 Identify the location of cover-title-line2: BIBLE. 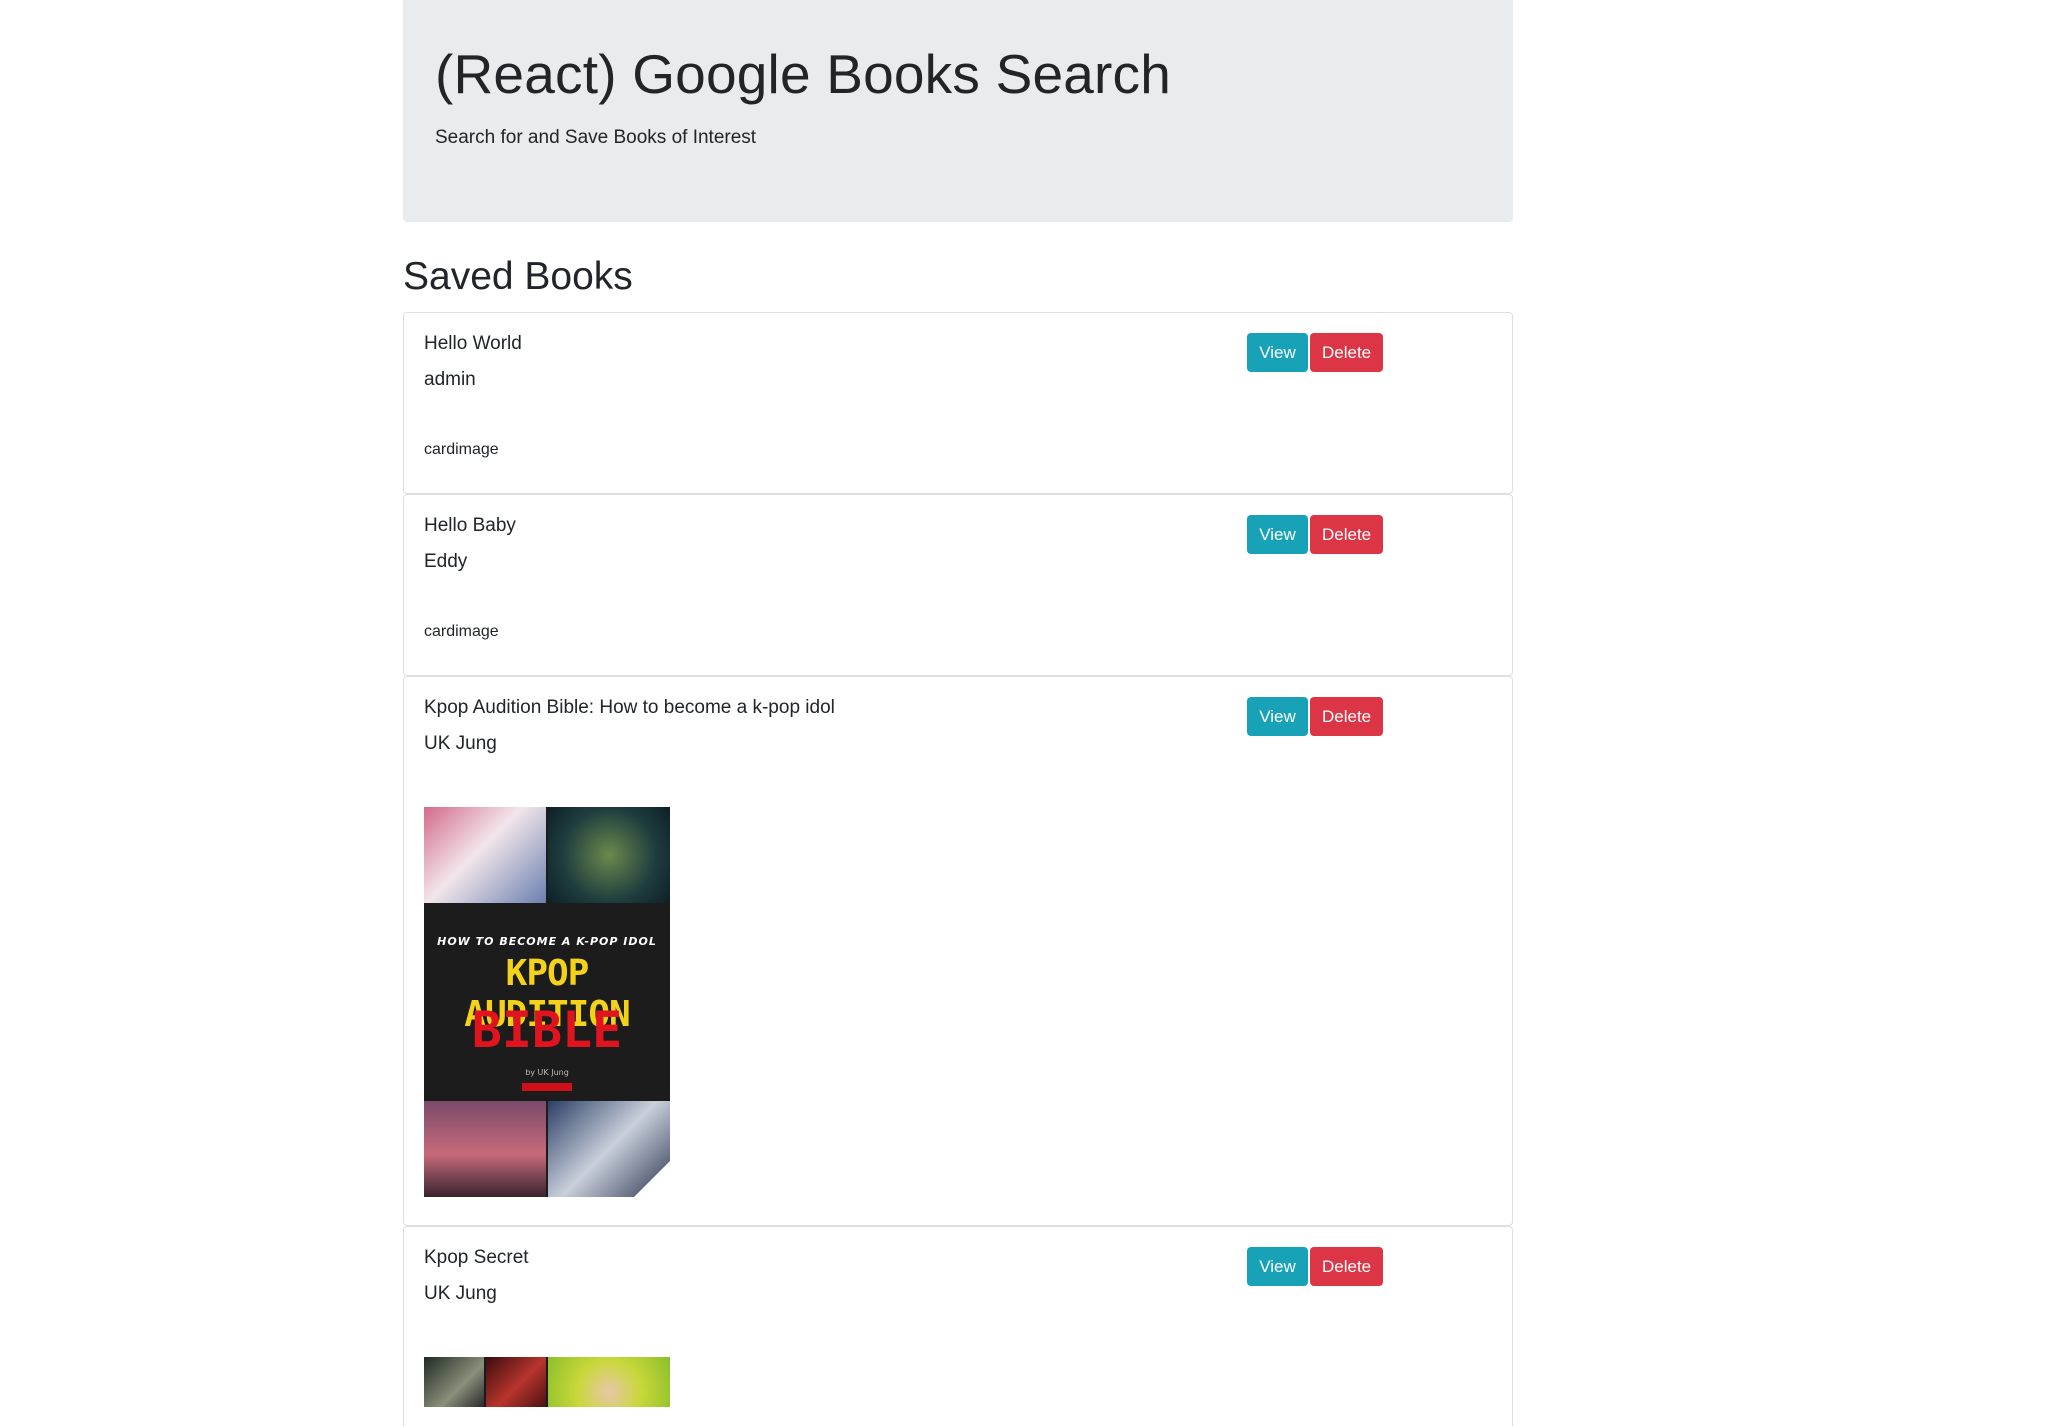
(547, 1030).